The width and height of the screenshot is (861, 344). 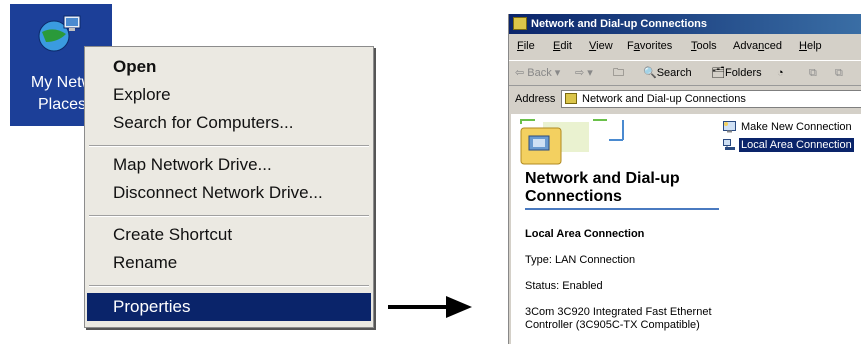 I want to click on menu-help: Help, so click(x=810, y=46).